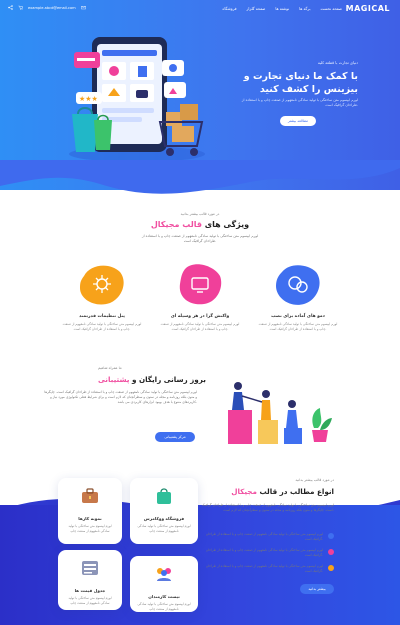 Image resolution: width=400 pixels, height=625 pixels. What do you see at coordinates (227, 224) in the screenshot?
I see `features-title-main: ویژگی های` at bounding box center [227, 224].